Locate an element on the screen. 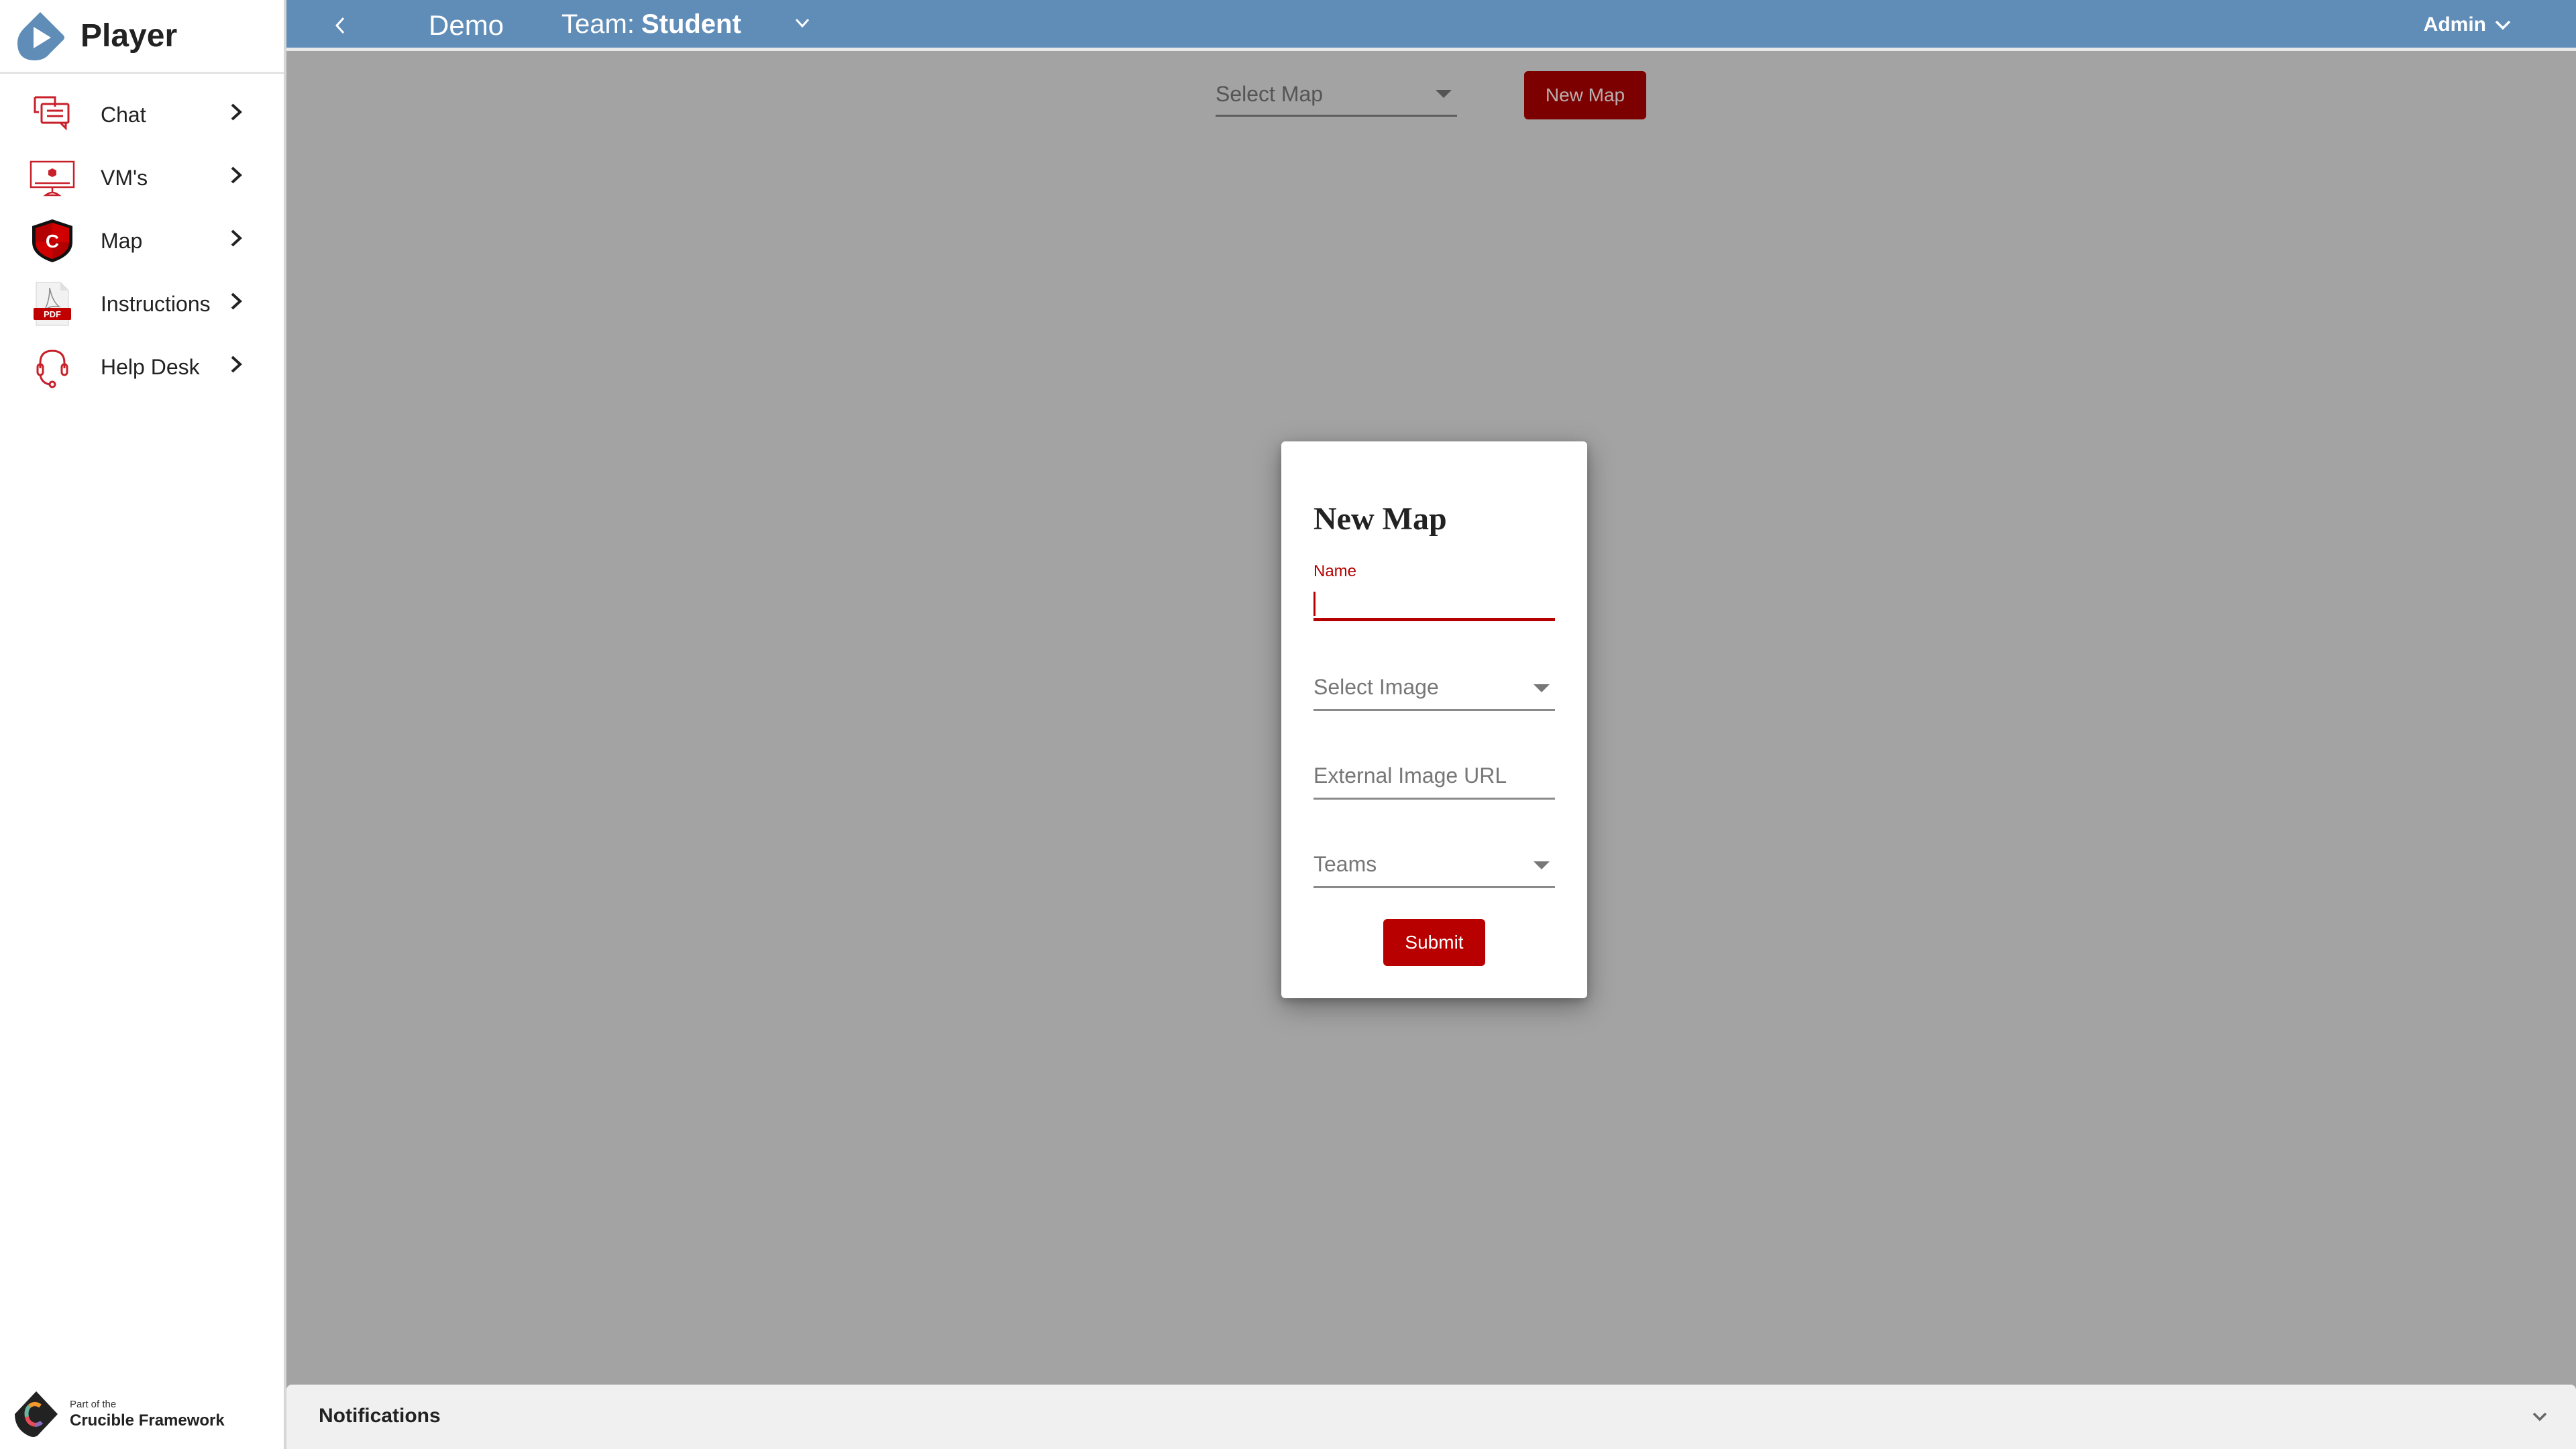 The width and height of the screenshot is (2576, 1449). svg-text: C is located at coordinates (52, 241).